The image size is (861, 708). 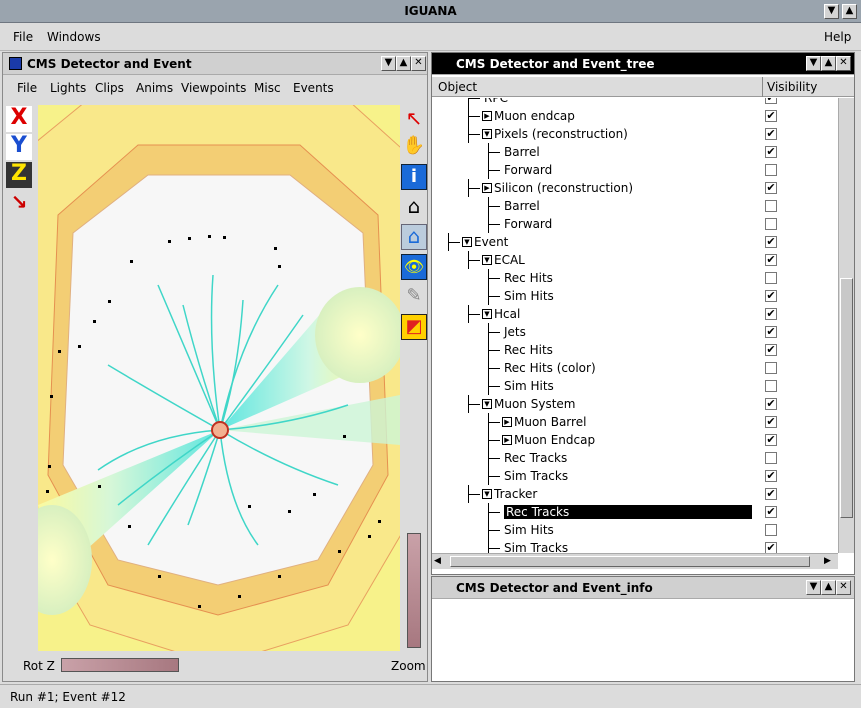 What do you see at coordinates (635, 404) in the screenshot?
I see `tree-row: ▼ Muon System ✔` at bounding box center [635, 404].